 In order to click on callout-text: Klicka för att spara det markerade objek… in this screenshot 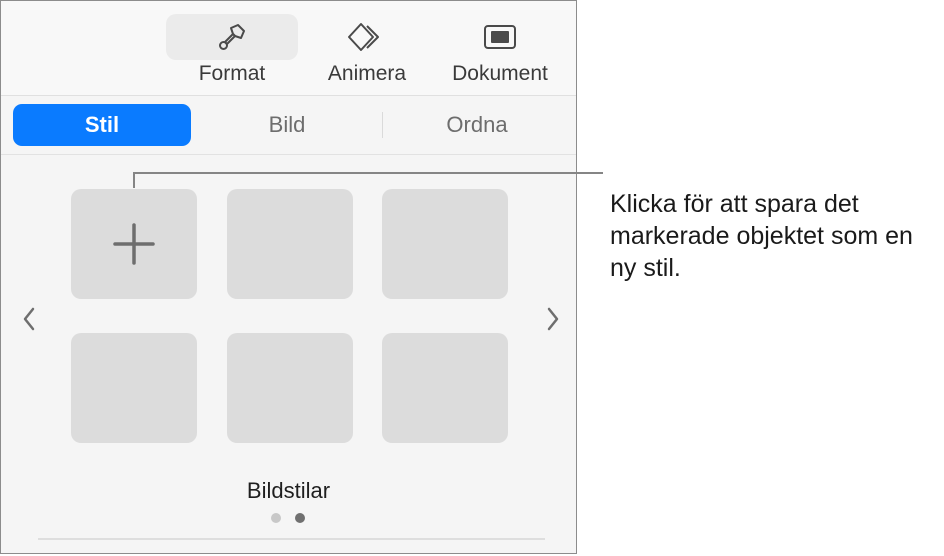, I will do `click(761, 236)`.